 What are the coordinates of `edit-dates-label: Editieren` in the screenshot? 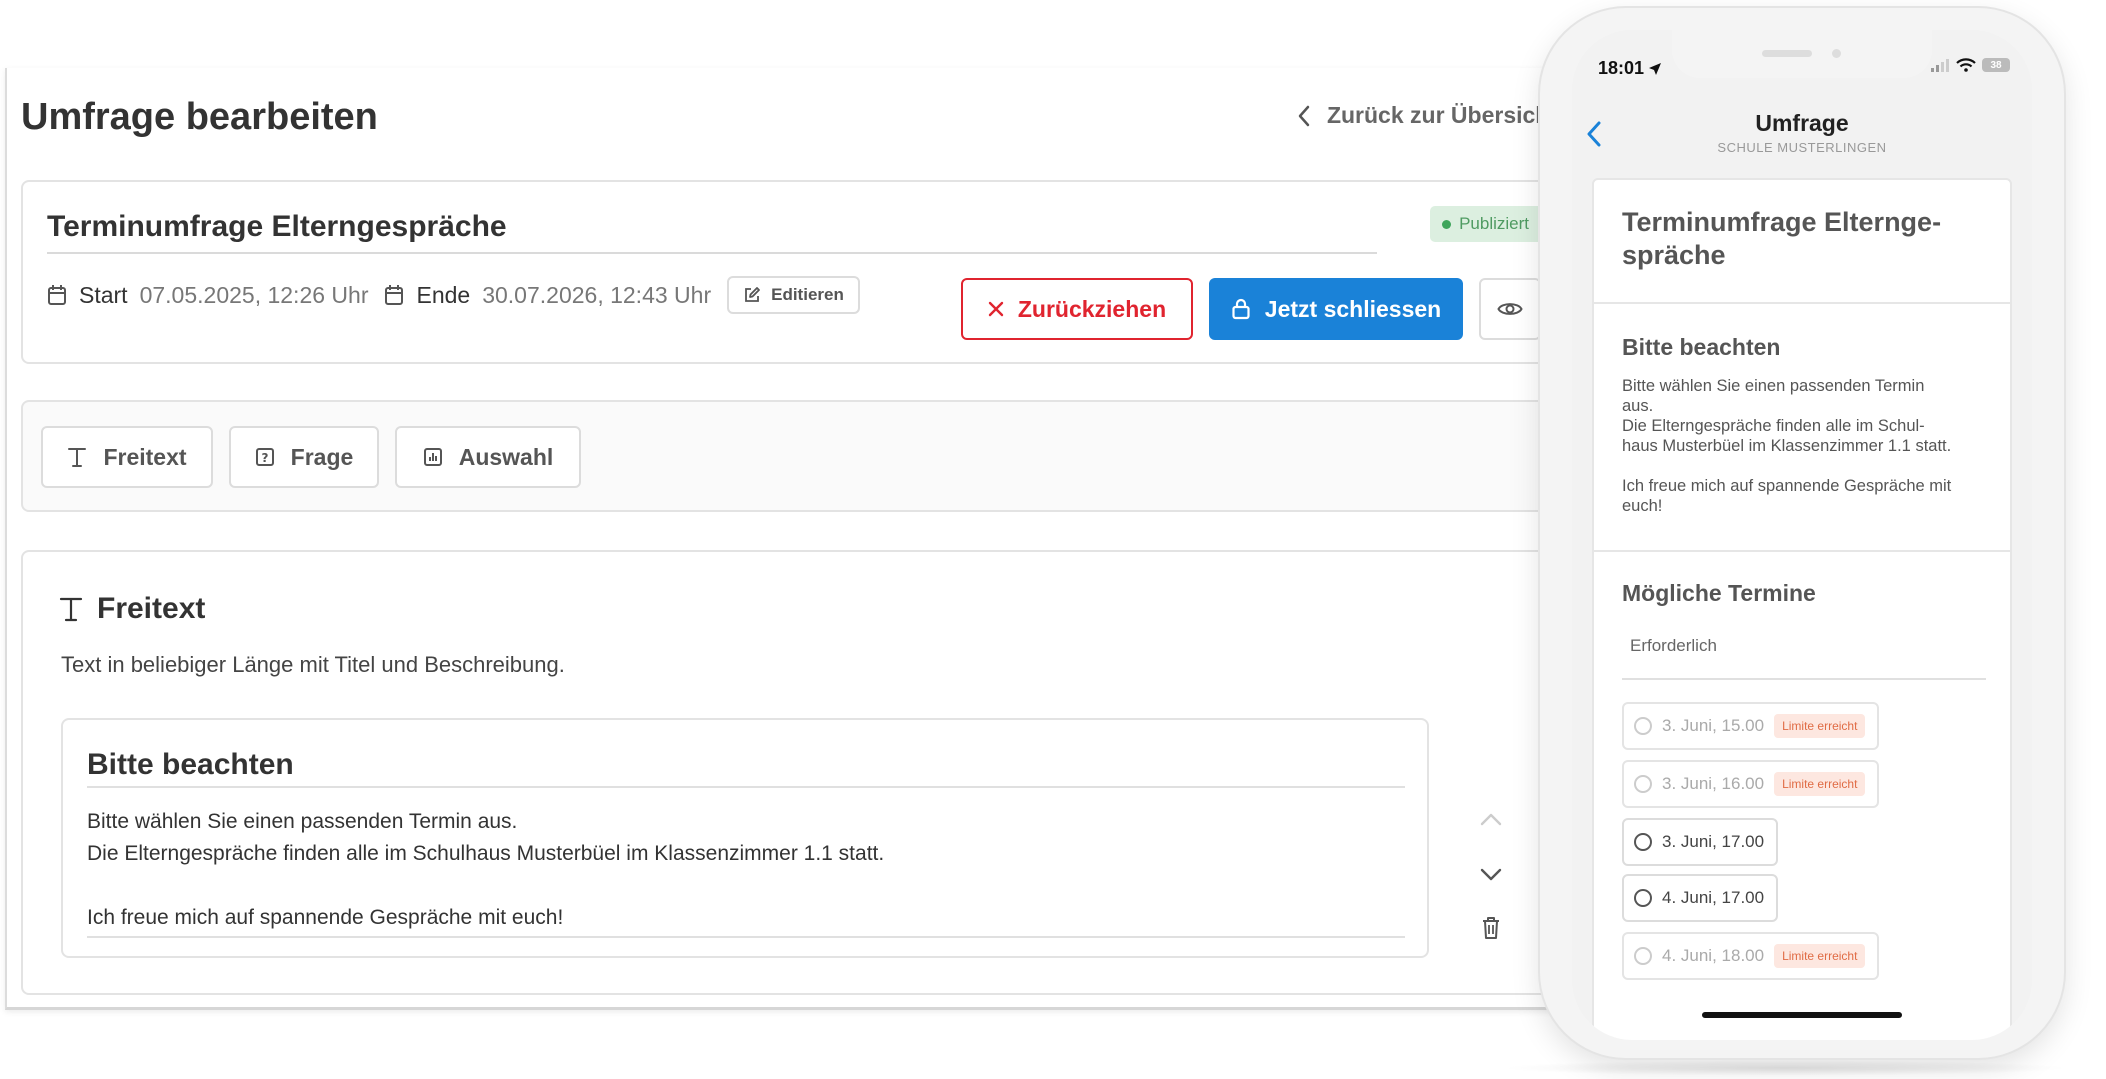 It's located at (807, 294).